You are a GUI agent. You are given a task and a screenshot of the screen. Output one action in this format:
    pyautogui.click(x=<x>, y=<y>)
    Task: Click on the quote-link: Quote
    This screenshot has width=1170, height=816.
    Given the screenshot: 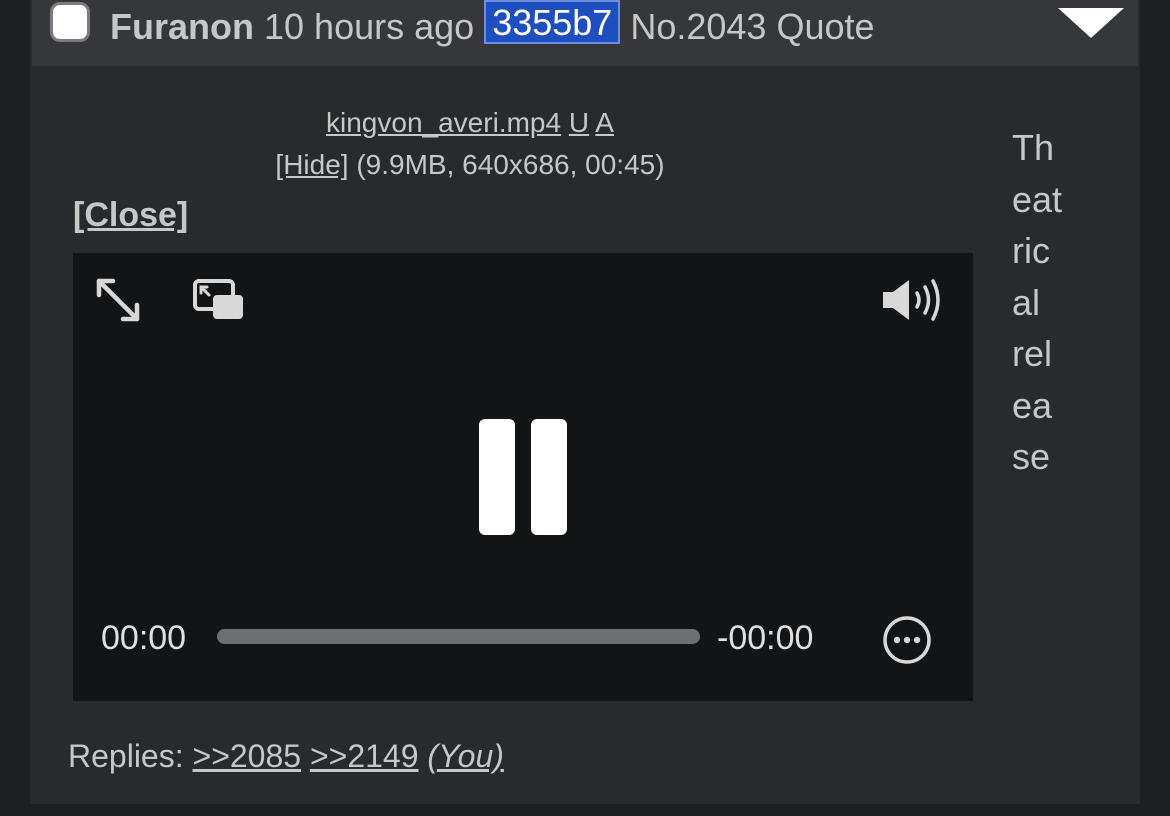 What is the action you would take?
    pyautogui.click(x=825, y=26)
    